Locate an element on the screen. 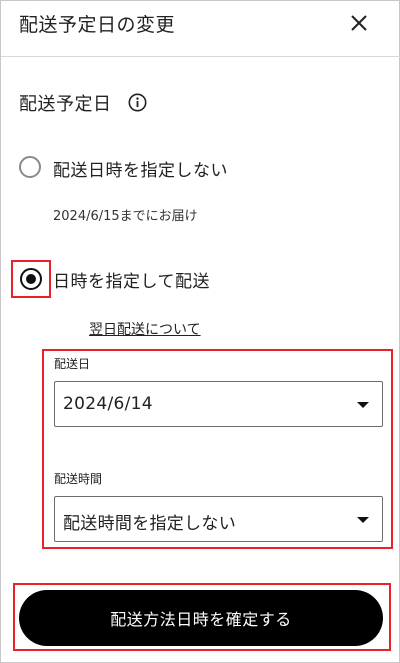  delivery-estimate-text: 2024/6/15までにお届け is located at coordinates (125, 216).